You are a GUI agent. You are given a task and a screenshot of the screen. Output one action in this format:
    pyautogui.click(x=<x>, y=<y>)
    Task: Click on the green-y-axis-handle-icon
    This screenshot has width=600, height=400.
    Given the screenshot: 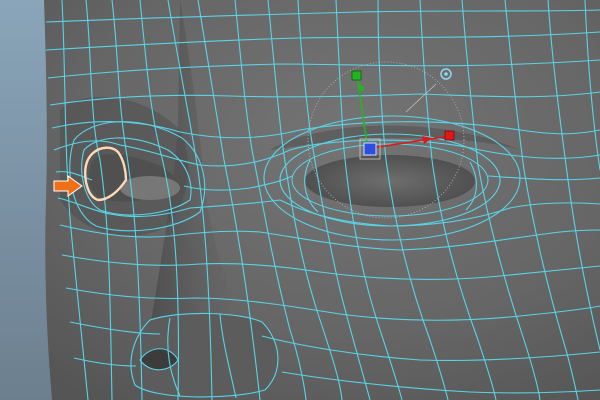 What is the action you would take?
    pyautogui.click(x=356, y=75)
    